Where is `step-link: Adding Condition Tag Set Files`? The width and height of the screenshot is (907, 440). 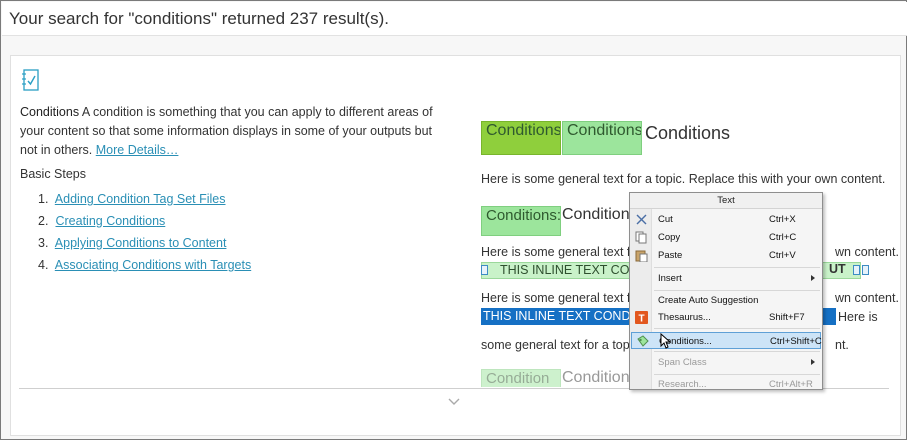 step-link: Adding Condition Tag Set Files is located at coordinates (140, 199).